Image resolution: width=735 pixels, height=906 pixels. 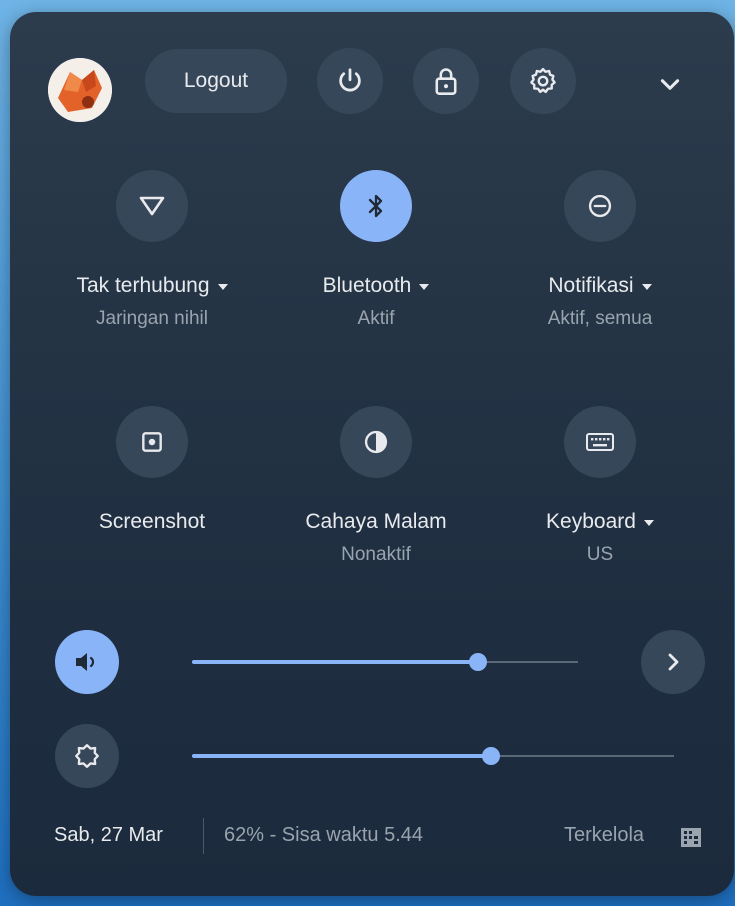 What do you see at coordinates (203, 836) in the screenshot?
I see `footer-divider` at bounding box center [203, 836].